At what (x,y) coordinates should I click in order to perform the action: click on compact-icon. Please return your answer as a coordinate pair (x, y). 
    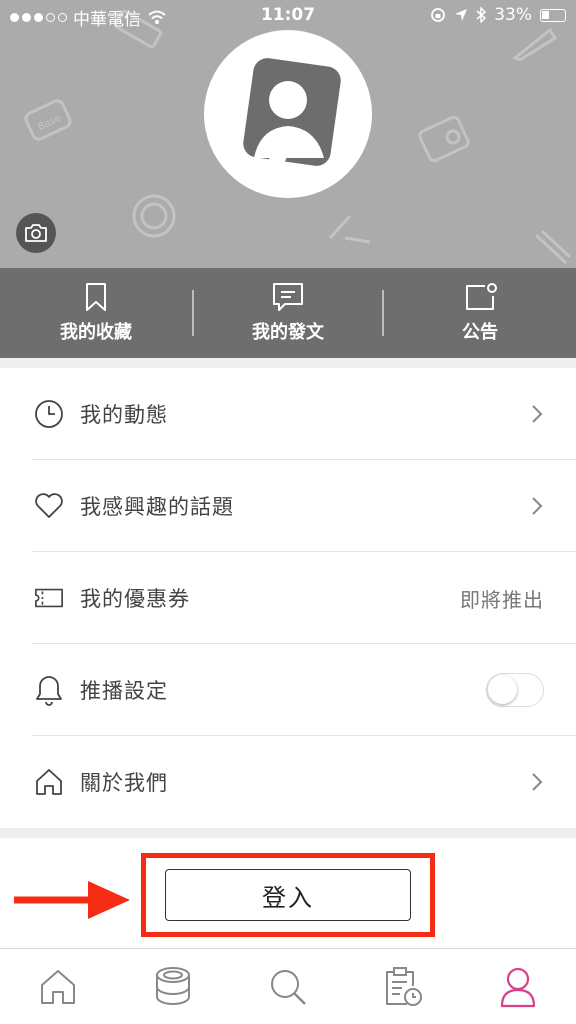
    Looking at the image, I should click on (172, 985).